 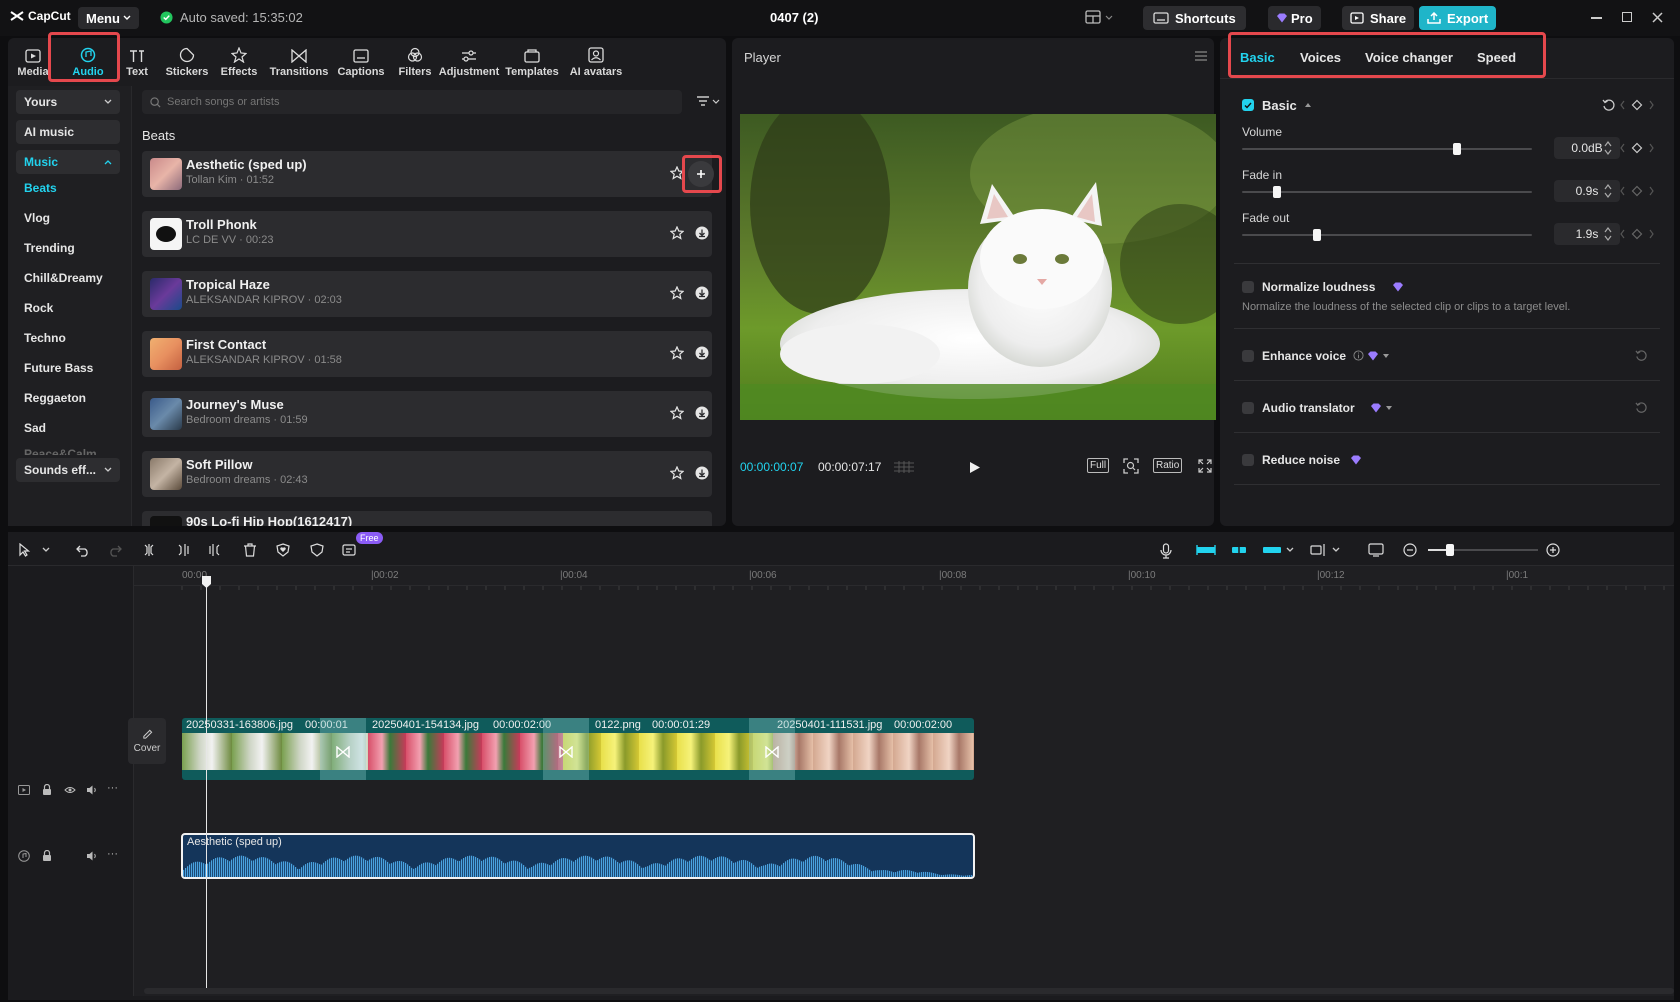 What do you see at coordinates (317, 550) in the screenshot?
I see `shield-icon` at bounding box center [317, 550].